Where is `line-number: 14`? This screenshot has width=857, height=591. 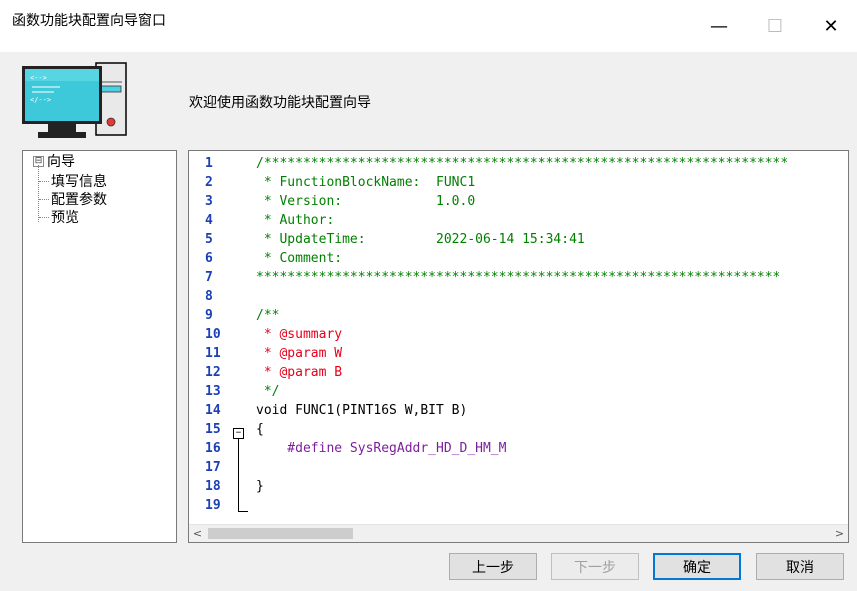
line-number: 14 is located at coordinates (213, 410).